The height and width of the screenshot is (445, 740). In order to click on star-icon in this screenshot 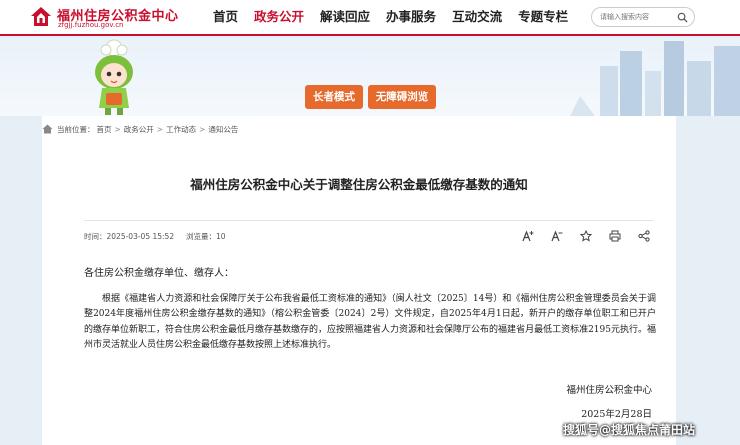, I will do `click(586, 236)`.